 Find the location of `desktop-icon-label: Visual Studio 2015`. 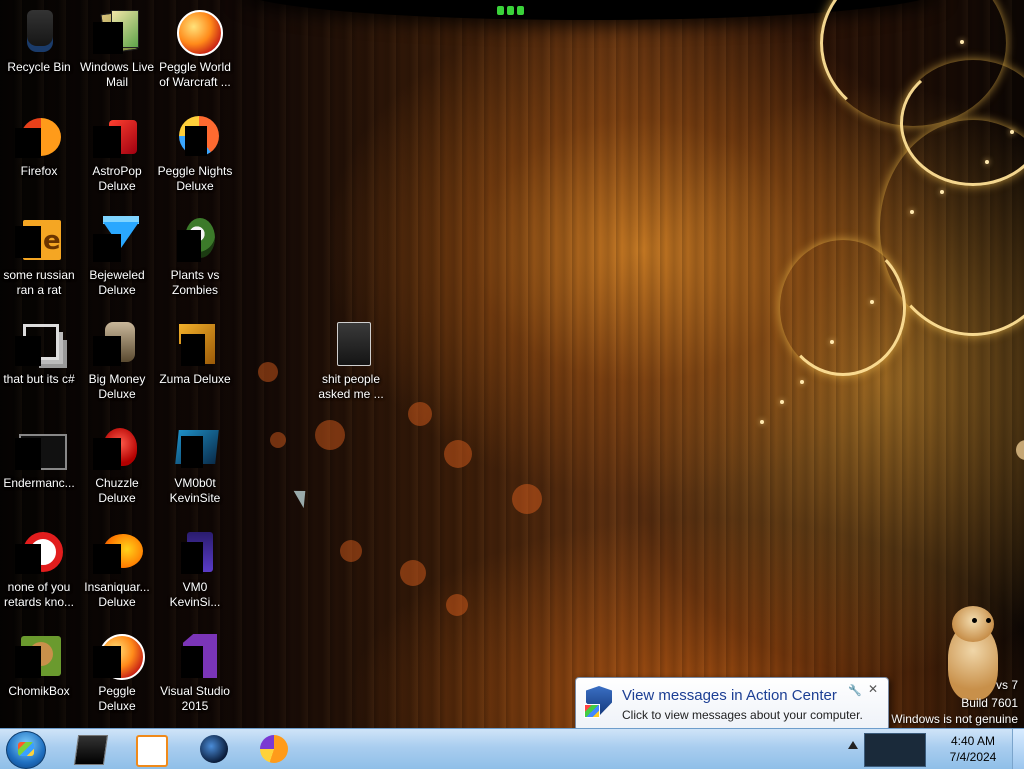

desktop-icon-label: Visual Studio 2015 is located at coordinates (195, 698).